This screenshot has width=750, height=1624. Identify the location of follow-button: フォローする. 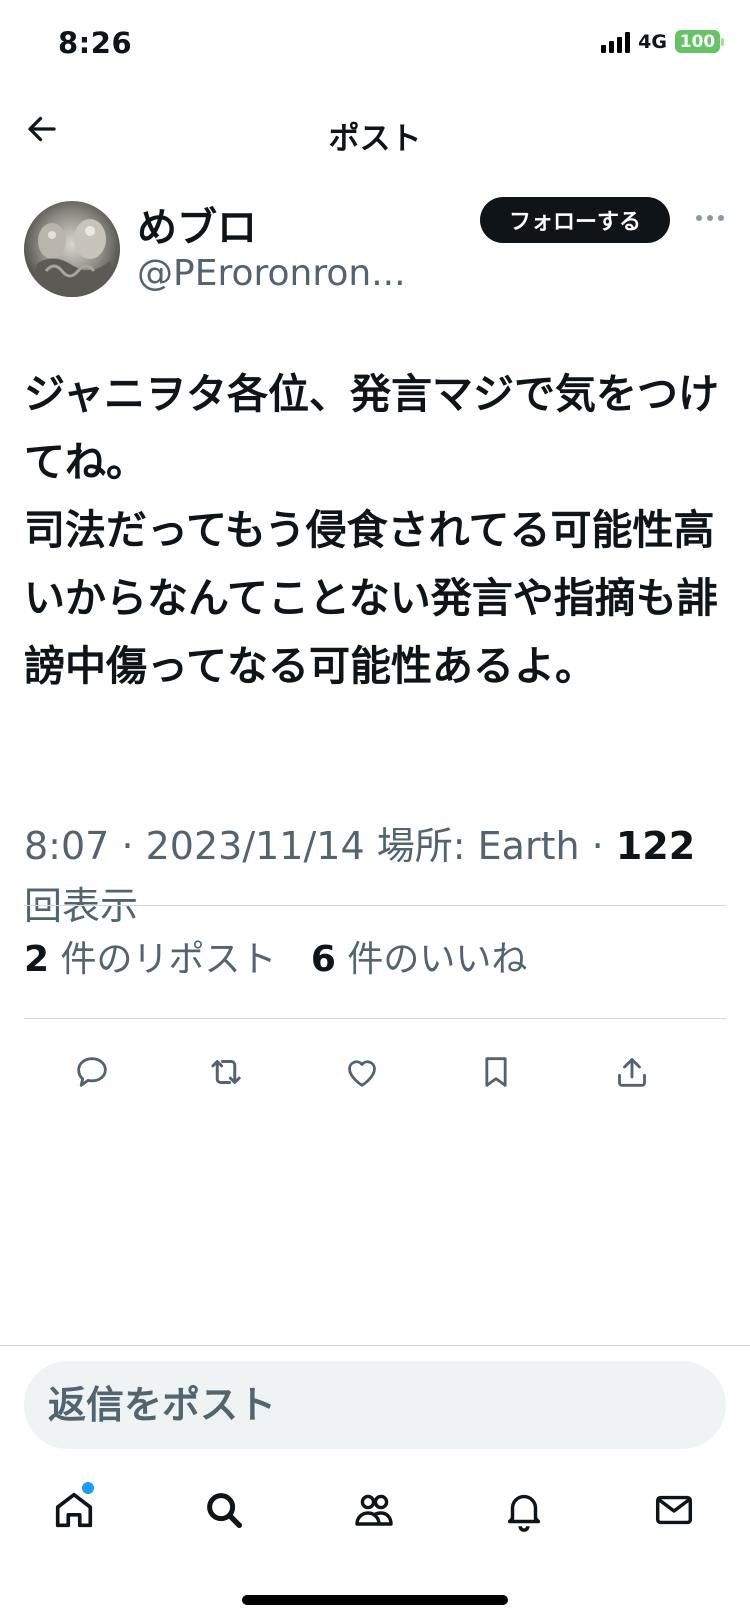
(575, 220).